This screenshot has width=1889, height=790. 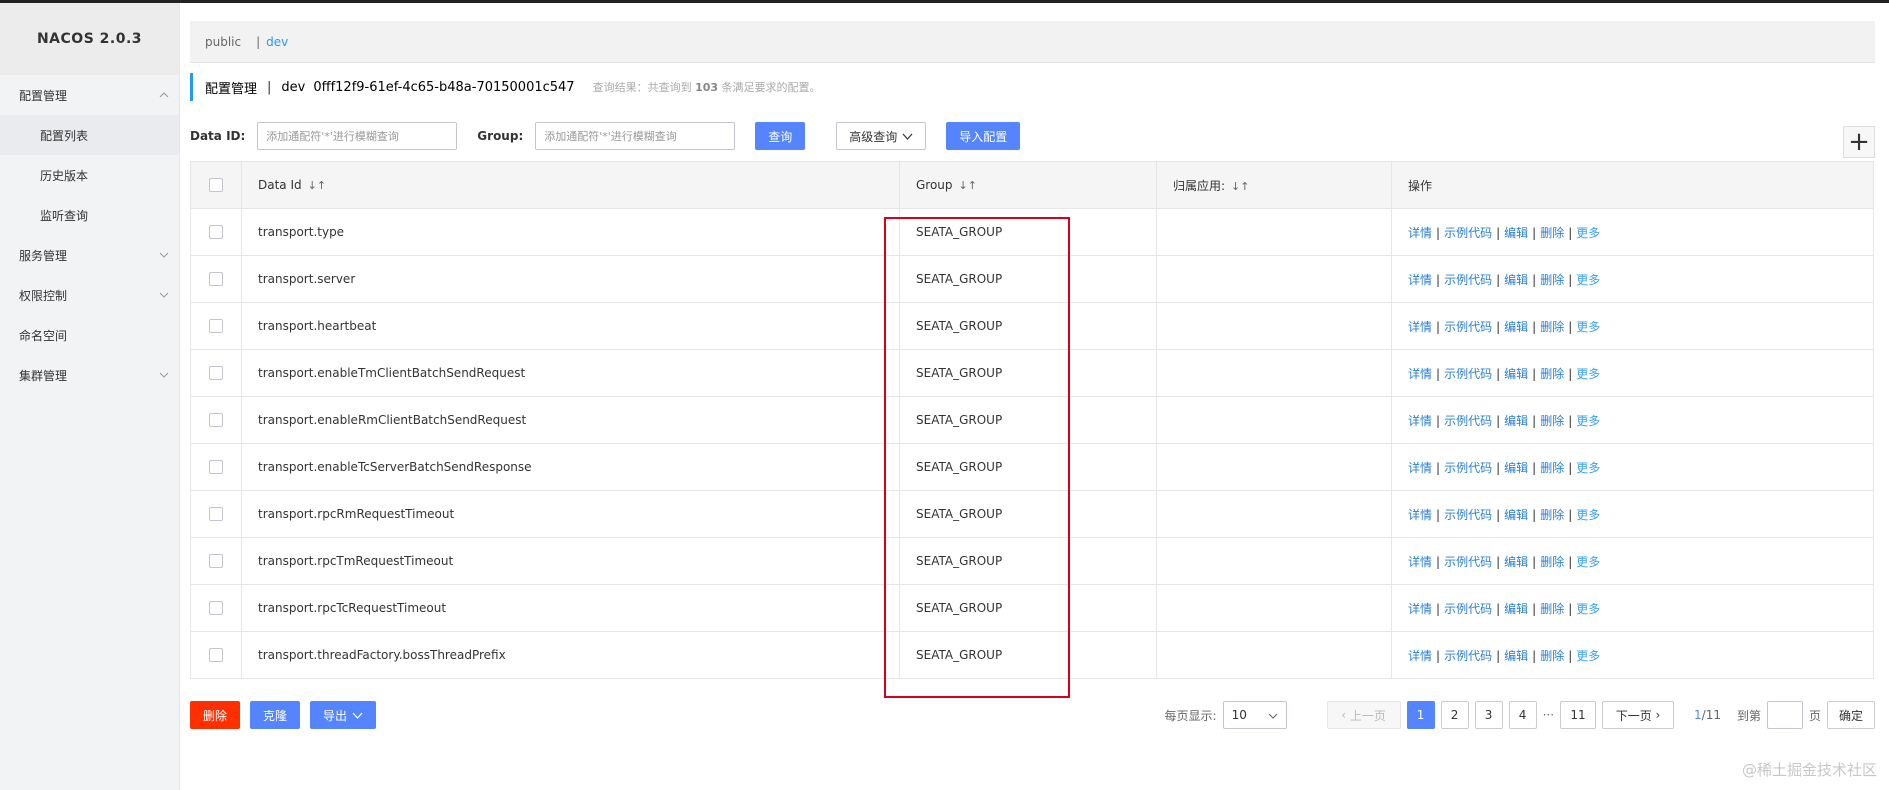 I want to click on goto-confirm-button: 确定, so click(x=1851, y=715).